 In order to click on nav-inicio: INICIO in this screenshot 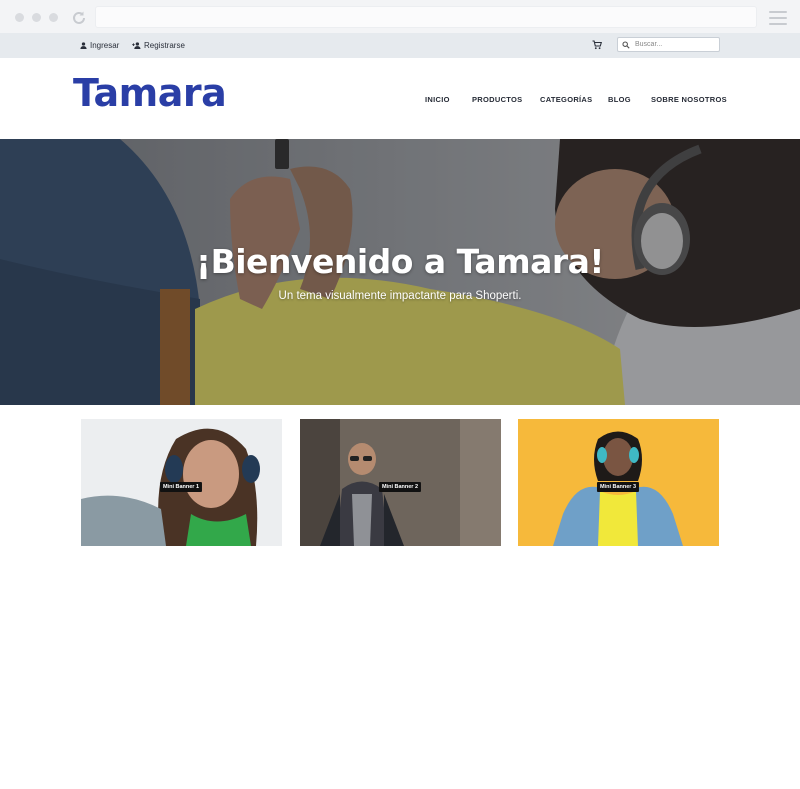, I will do `click(437, 99)`.